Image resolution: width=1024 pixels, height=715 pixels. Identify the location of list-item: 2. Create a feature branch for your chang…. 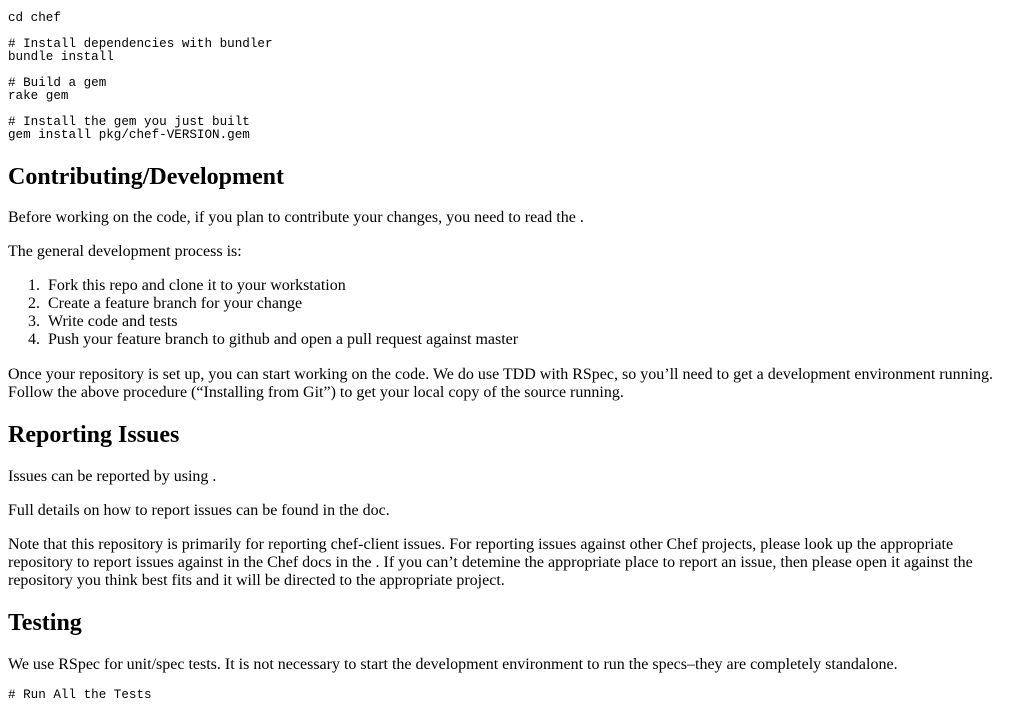
(263, 304).